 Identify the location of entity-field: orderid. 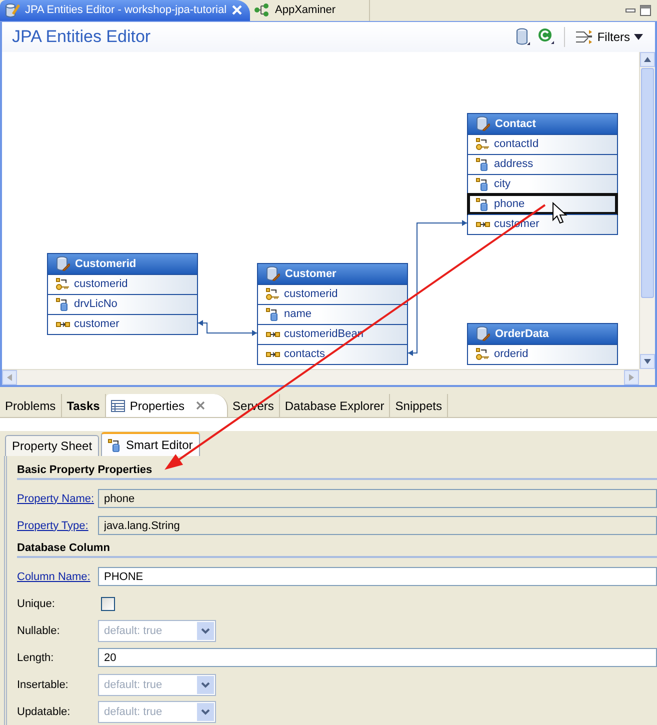
(542, 354).